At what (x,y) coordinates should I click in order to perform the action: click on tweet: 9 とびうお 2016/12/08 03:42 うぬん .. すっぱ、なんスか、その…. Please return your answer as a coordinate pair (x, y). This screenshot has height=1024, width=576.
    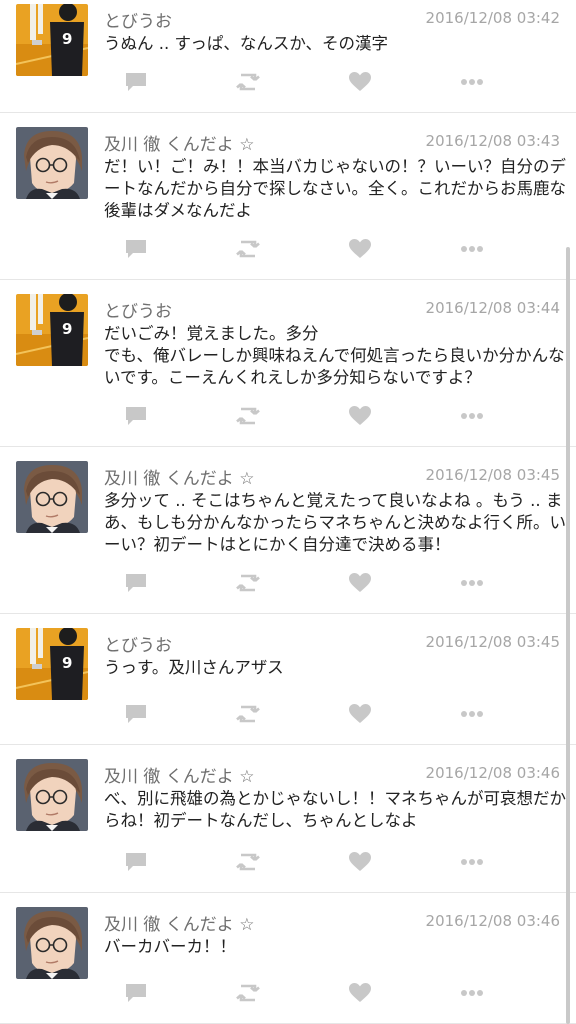
    Looking at the image, I should click on (288, 56).